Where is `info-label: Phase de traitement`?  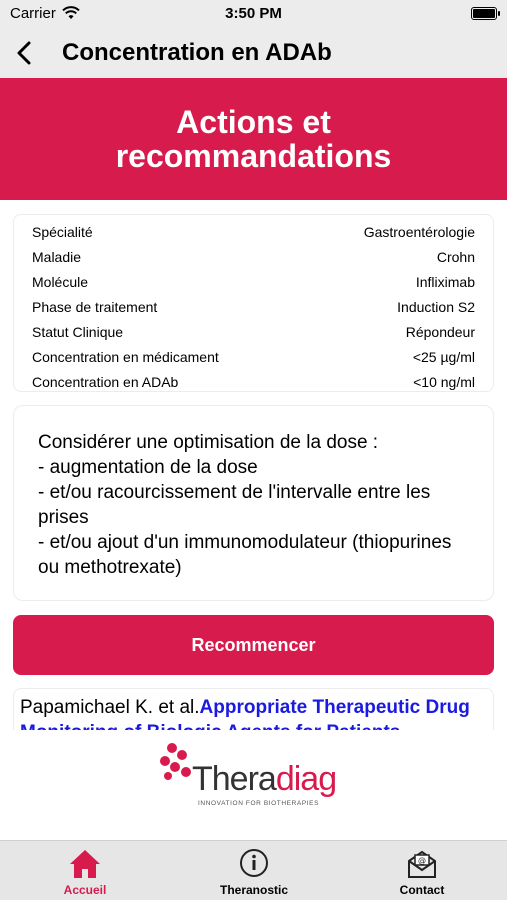 info-label: Phase de traitement is located at coordinates (95, 307).